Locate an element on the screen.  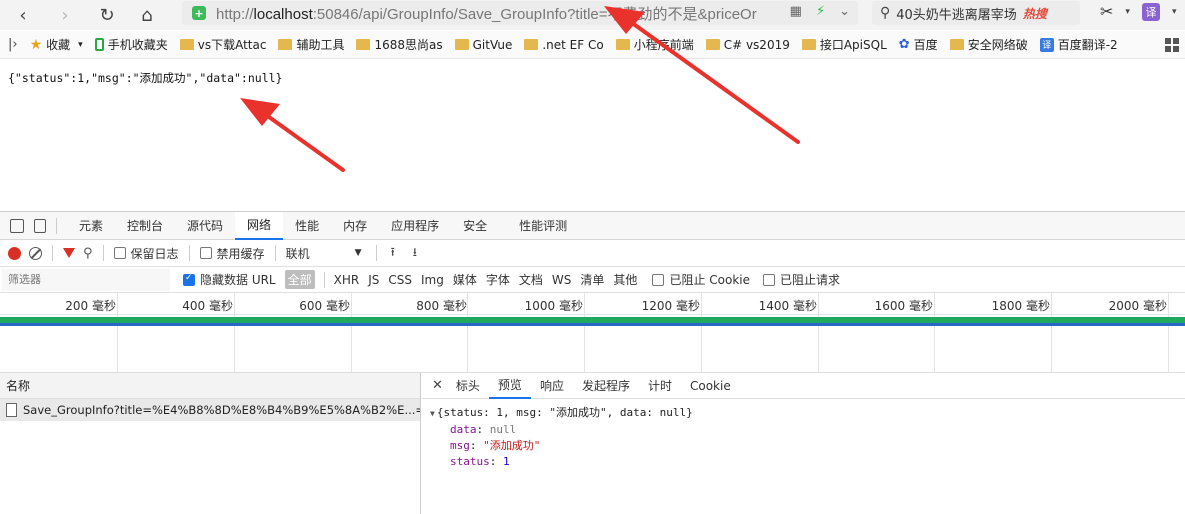
tab-security: 安全 is located at coordinates (475, 226).